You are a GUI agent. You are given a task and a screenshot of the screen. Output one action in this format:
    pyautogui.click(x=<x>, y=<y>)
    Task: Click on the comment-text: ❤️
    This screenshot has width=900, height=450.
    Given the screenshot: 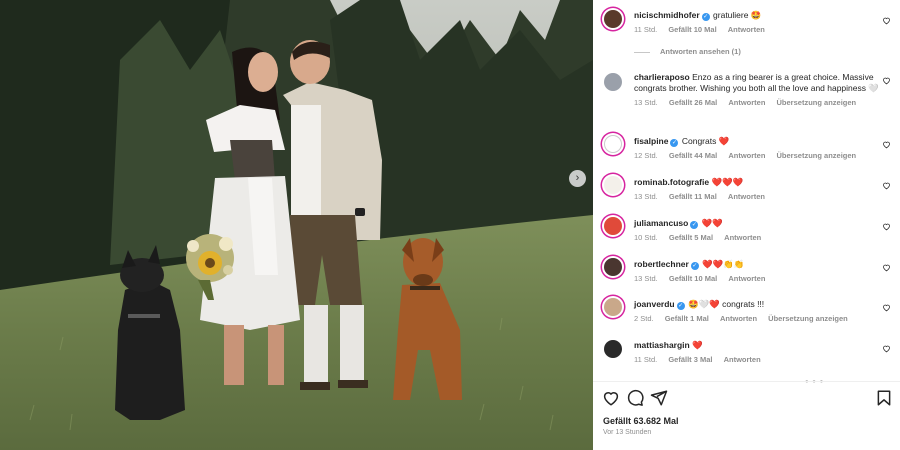 What is the action you would take?
    pyautogui.click(x=697, y=345)
    